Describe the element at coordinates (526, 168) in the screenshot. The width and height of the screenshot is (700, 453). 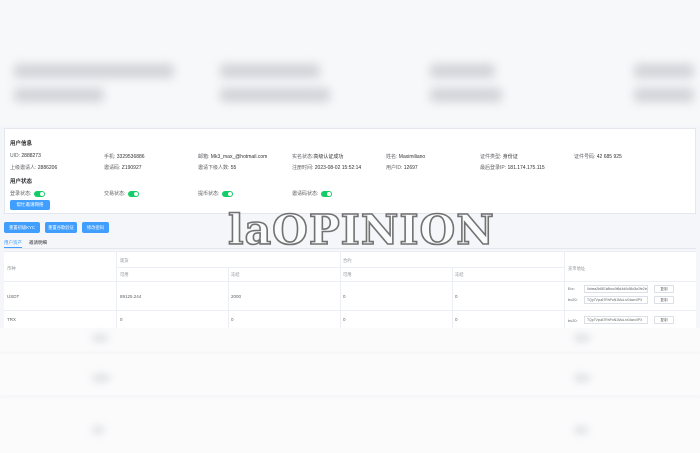
I see `last-ip-value: 181.174.175.115` at that location.